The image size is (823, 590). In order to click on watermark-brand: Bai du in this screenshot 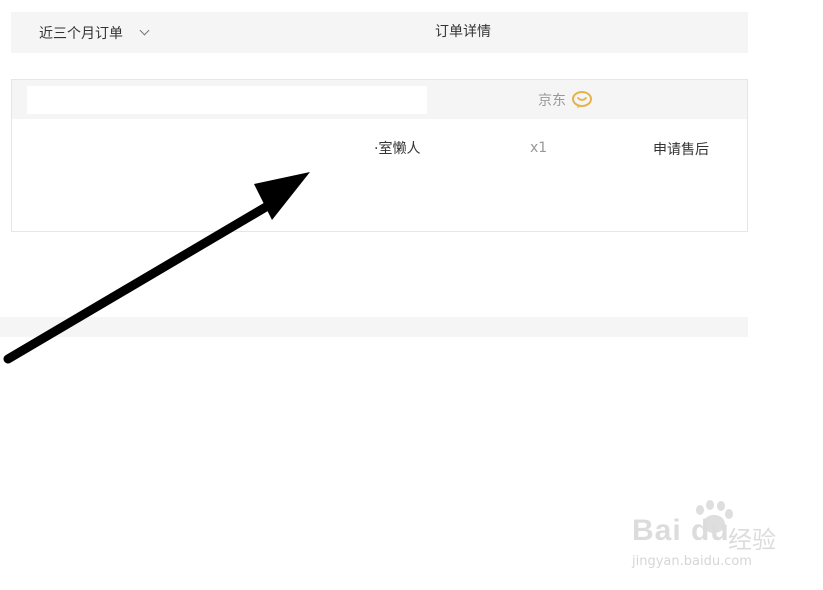, I will do `click(681, 530)`.